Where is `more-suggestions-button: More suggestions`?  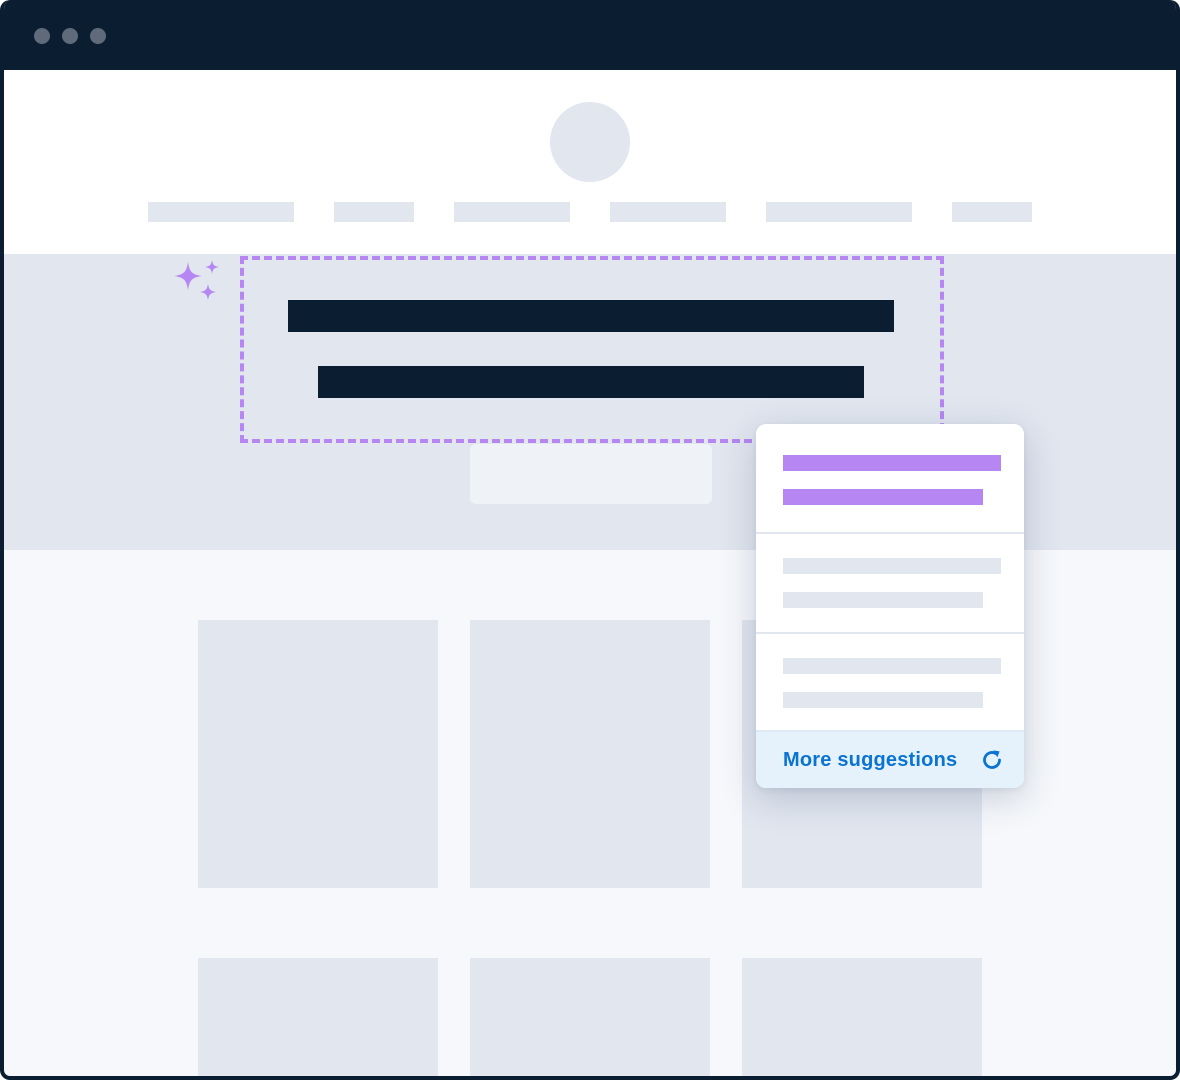
more-suggestions-button: More suggestions is located at coordinates (890, 759).